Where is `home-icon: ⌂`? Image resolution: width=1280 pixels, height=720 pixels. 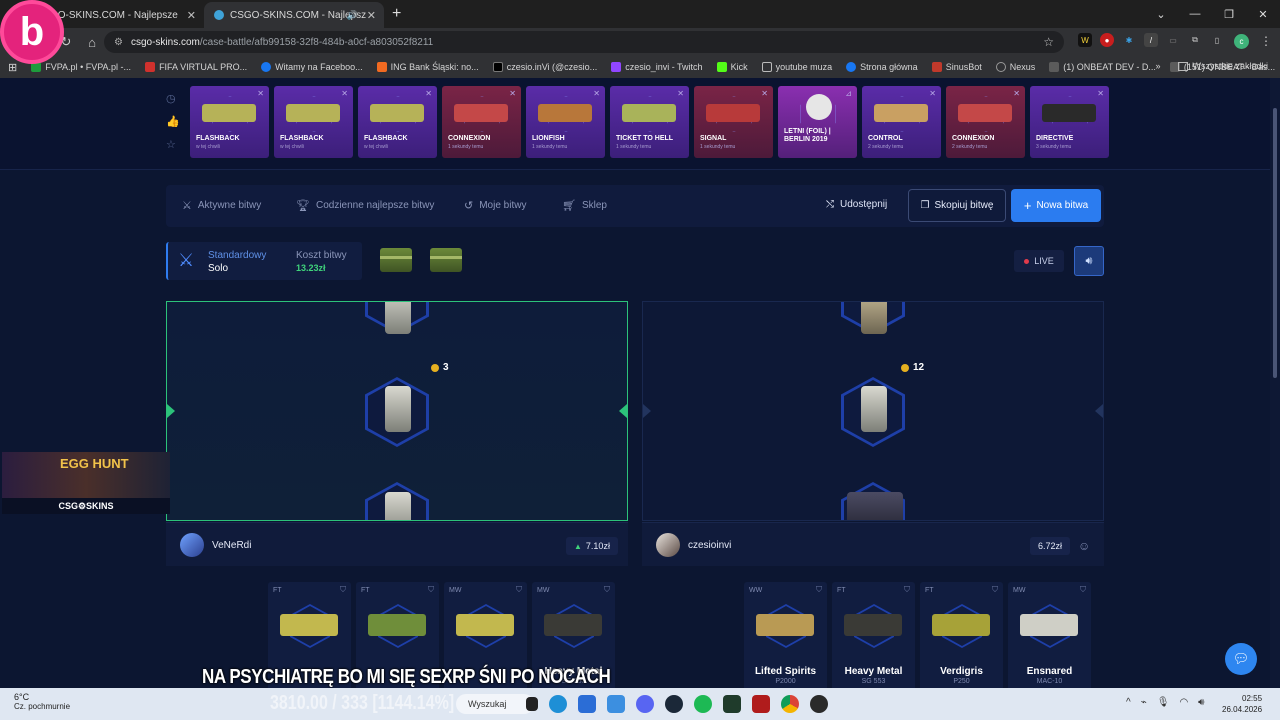 home-icon: ⌂ is located at coordinates (92, 42).